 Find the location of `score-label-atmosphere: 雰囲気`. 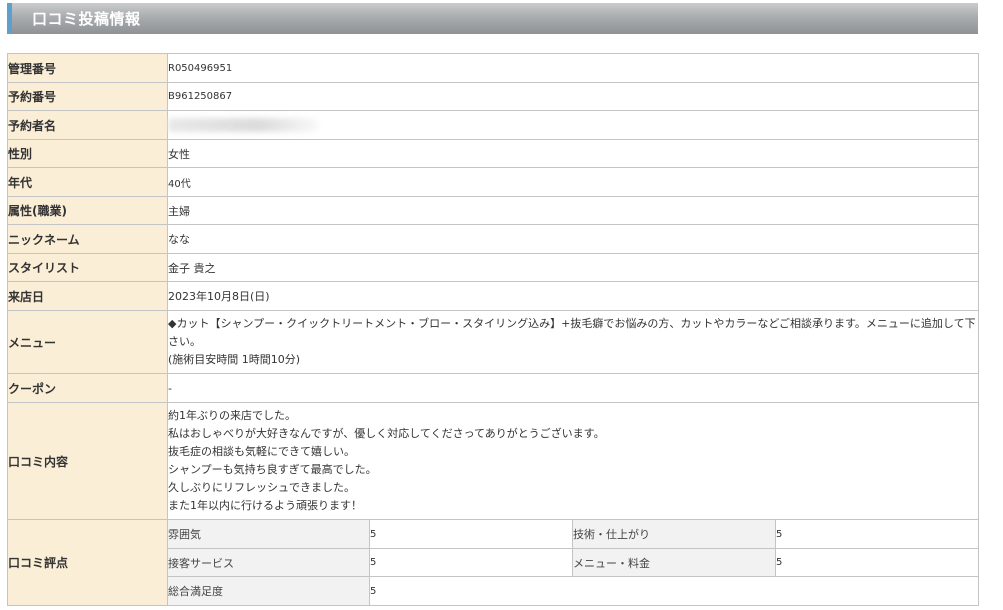

score-label-atmosphere: 雰囲気 is located at coordinates (268, 534).